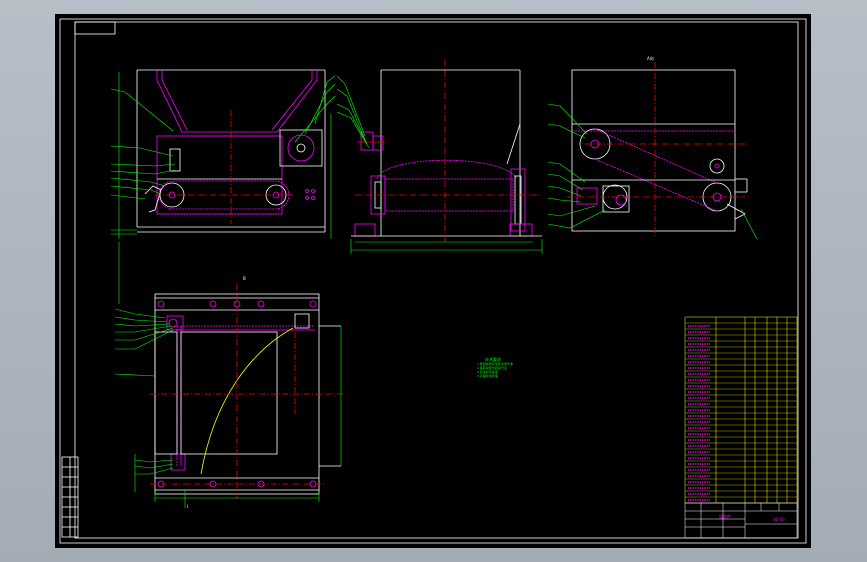 This screenshot has height=562, width=867. What do you see at coordinates (725, 516) in the screenshot?
I see `title-stamp: 组合件` at bounding box center [725, 516].